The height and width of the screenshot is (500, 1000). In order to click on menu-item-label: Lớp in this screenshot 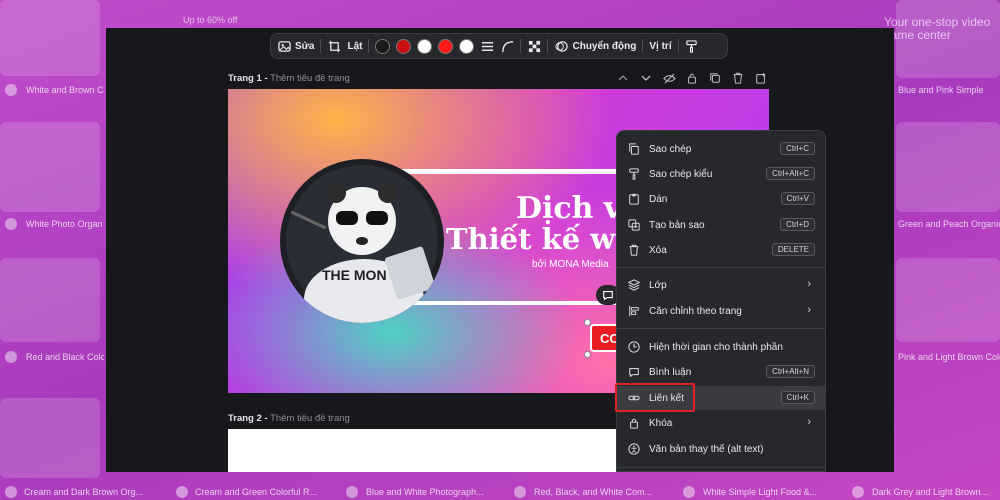, I will do `click(658, 285)`.